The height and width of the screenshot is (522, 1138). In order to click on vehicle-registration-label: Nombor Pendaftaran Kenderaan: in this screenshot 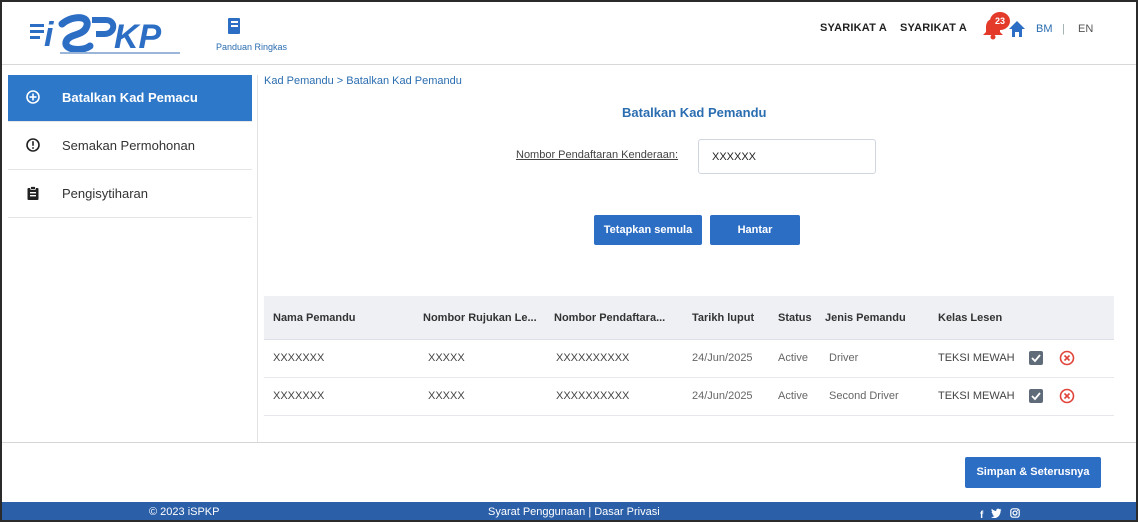, I will do `click(597, 155)`.